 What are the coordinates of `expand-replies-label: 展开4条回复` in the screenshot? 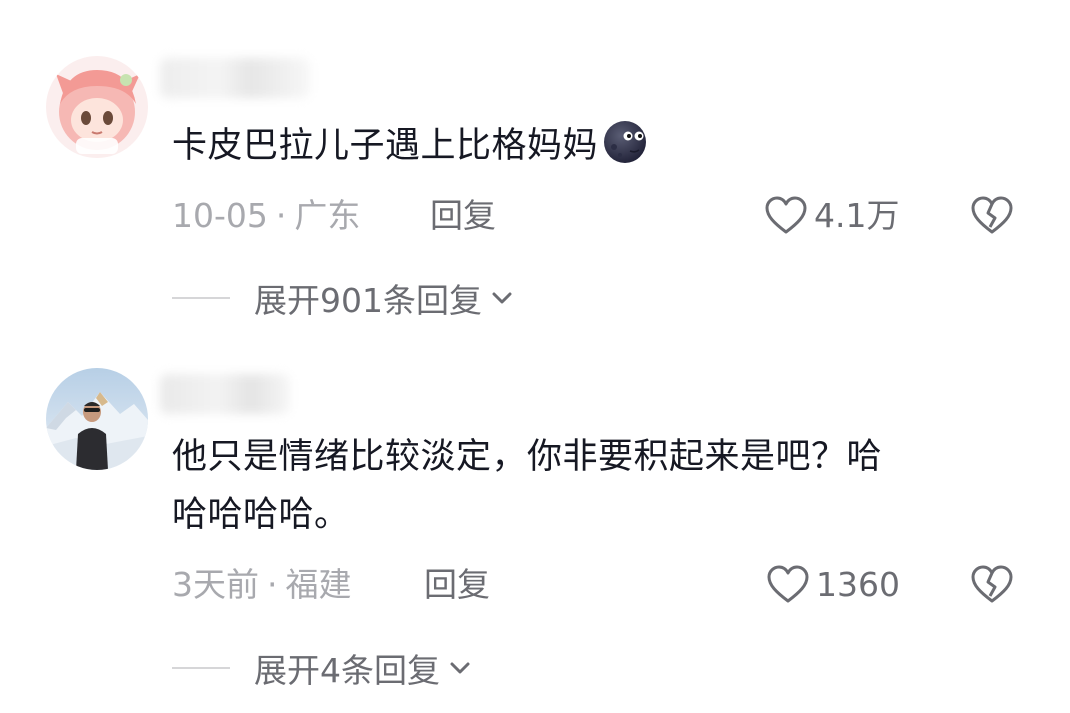 It's located at (347, 670).